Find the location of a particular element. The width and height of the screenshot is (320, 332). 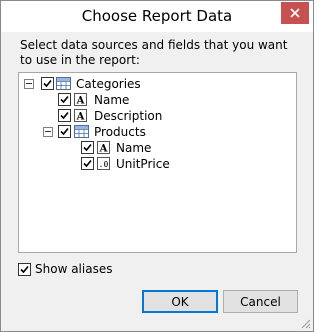

tree-node-label: Categories is located at coordinates (108, 84).